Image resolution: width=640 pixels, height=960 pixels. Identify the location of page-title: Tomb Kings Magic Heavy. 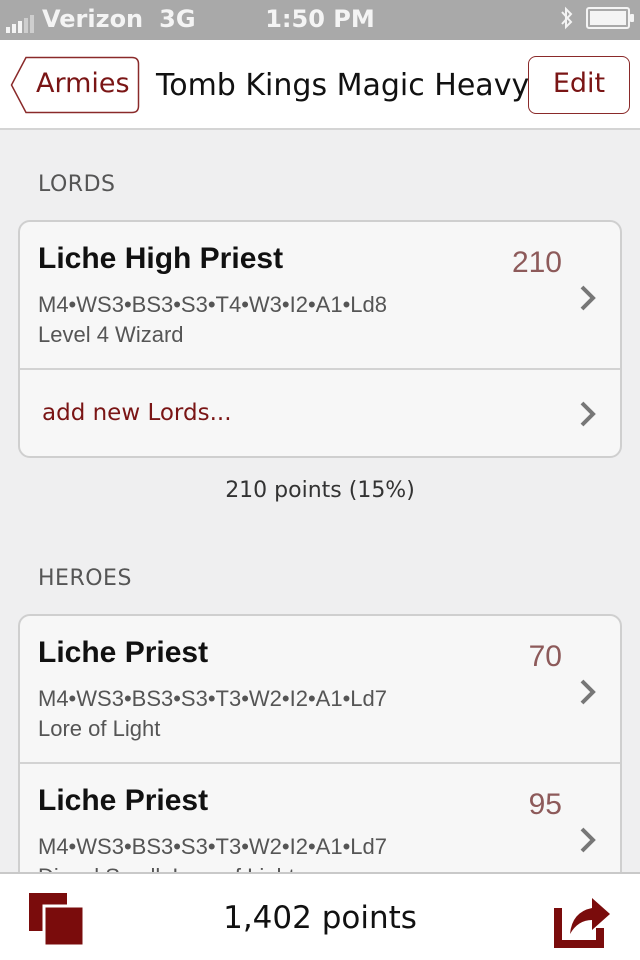
(343, 85).